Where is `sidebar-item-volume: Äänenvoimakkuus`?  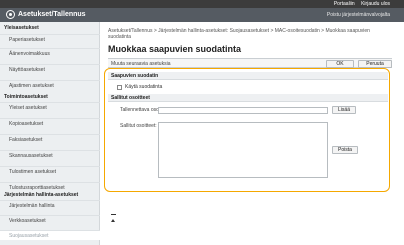
sidebar-item-volume: Äänenvoimakkuus is located at coordinates (50, 53).